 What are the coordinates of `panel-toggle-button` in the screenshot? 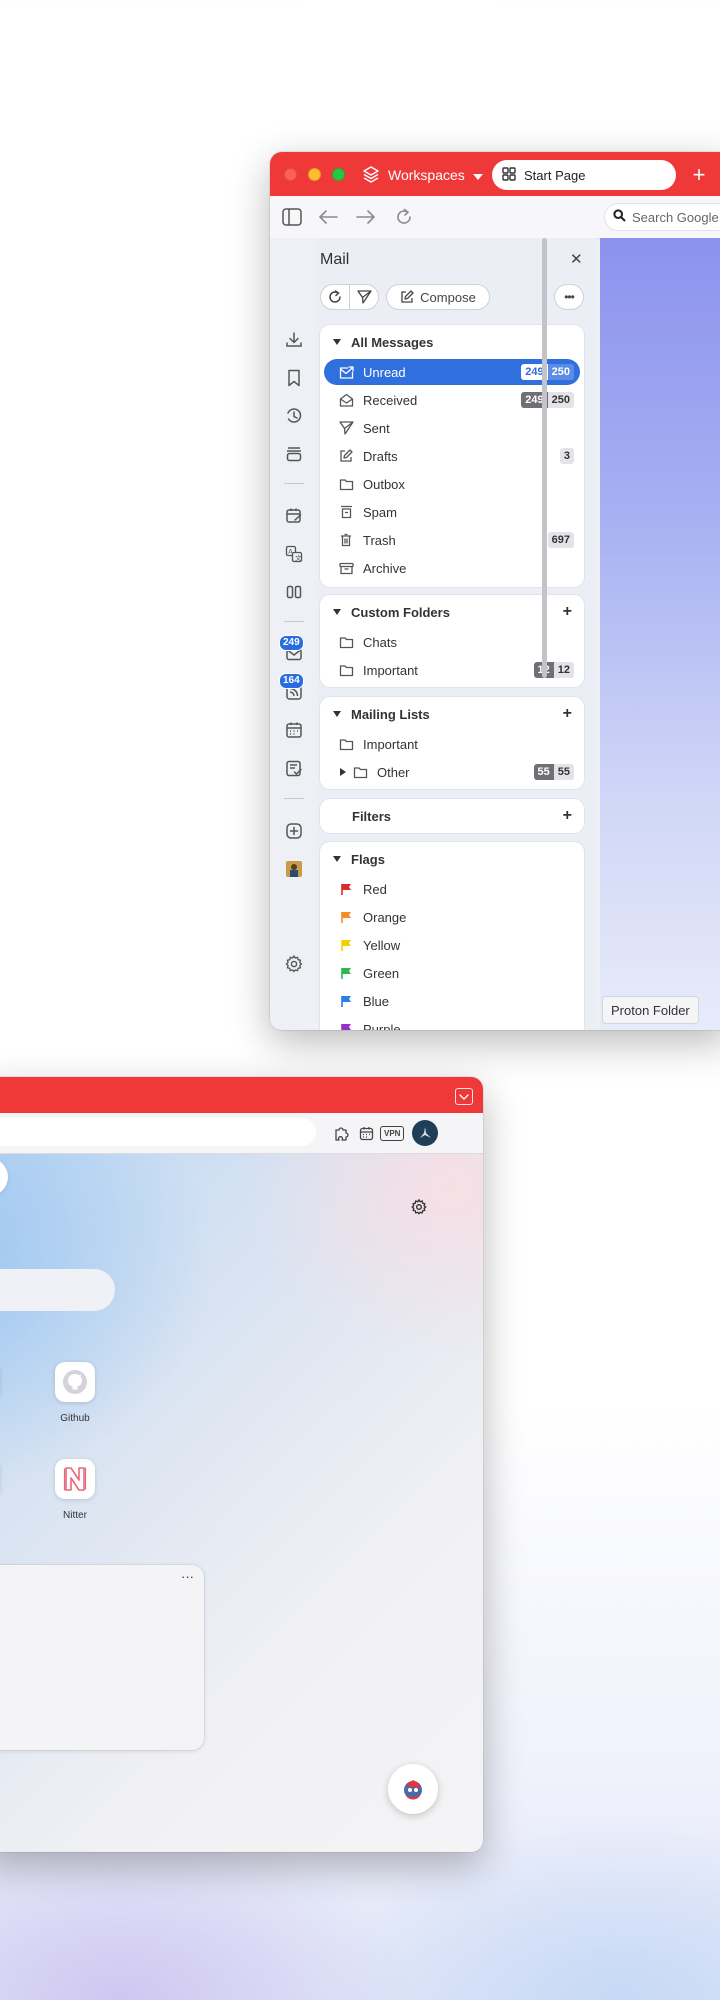 It's located at (292, 217).